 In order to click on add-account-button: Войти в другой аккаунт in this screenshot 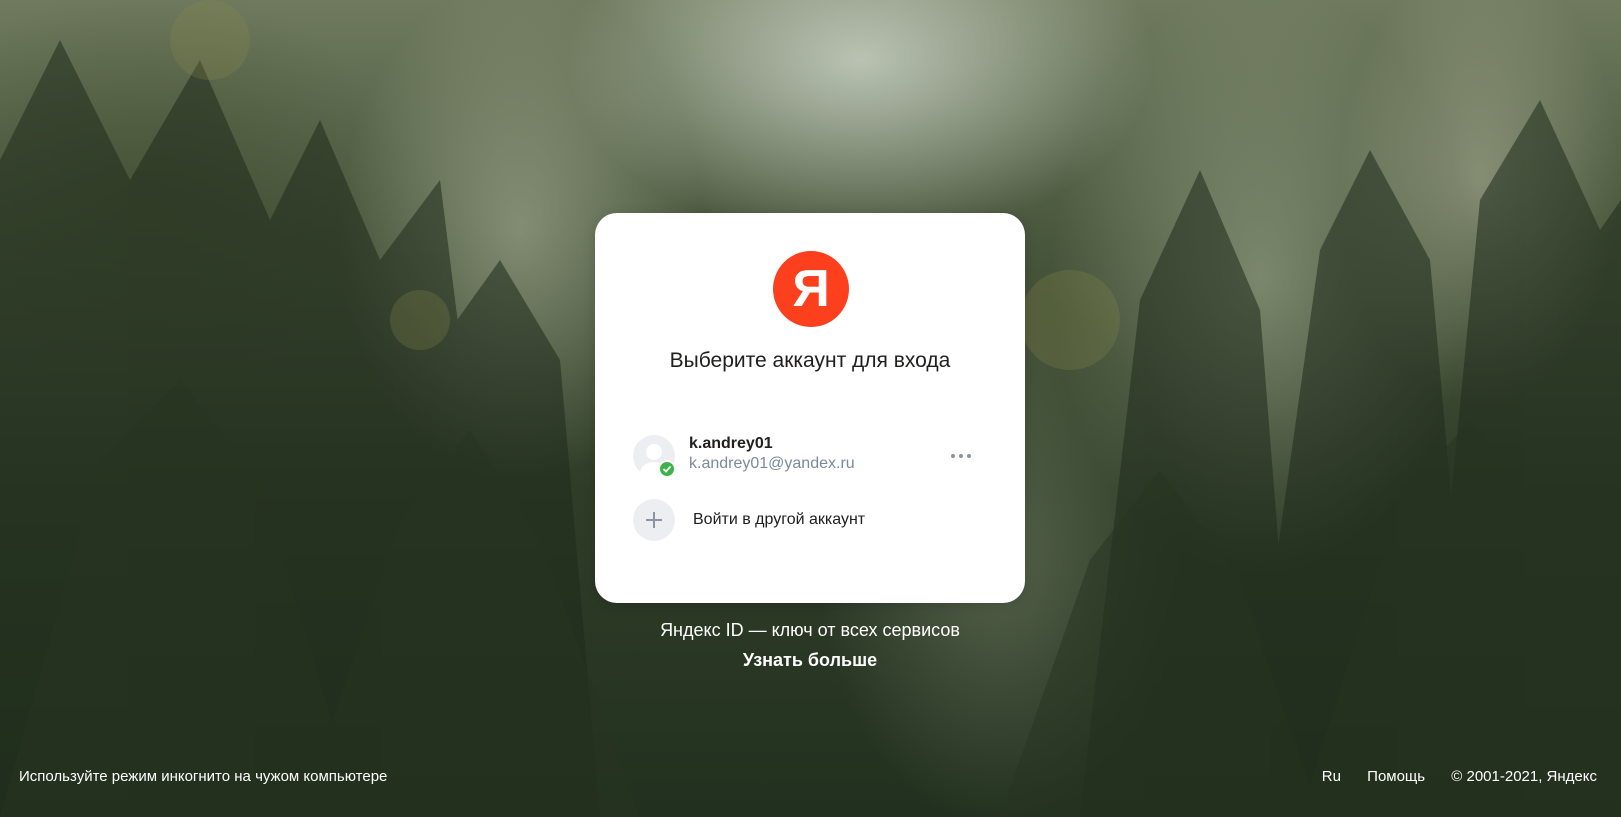, I will do `click(810, 520)`.